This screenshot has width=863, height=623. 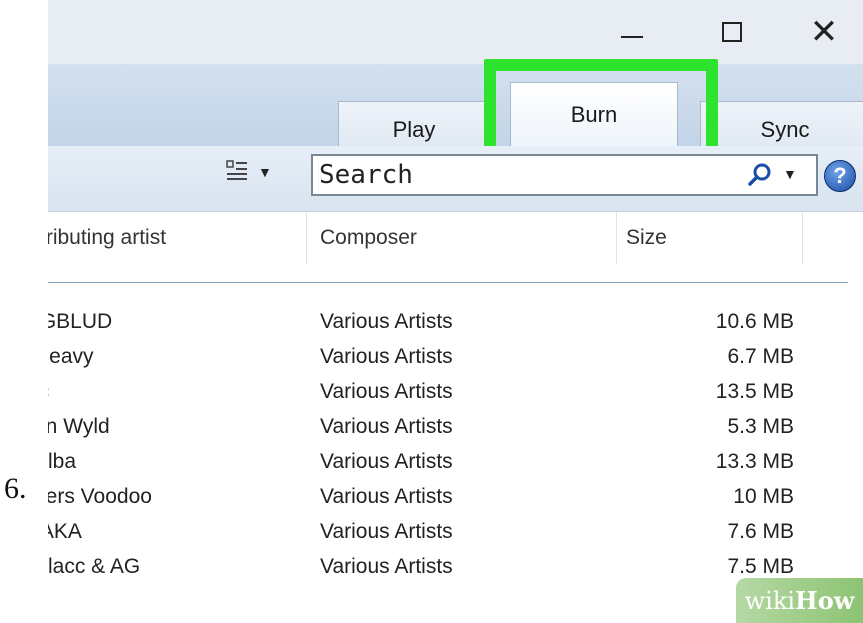 What do you see at coordinates (754, 461) in the screenshot?
I see `size-cell: 13.3 MB` at bounding box center [754, 461].